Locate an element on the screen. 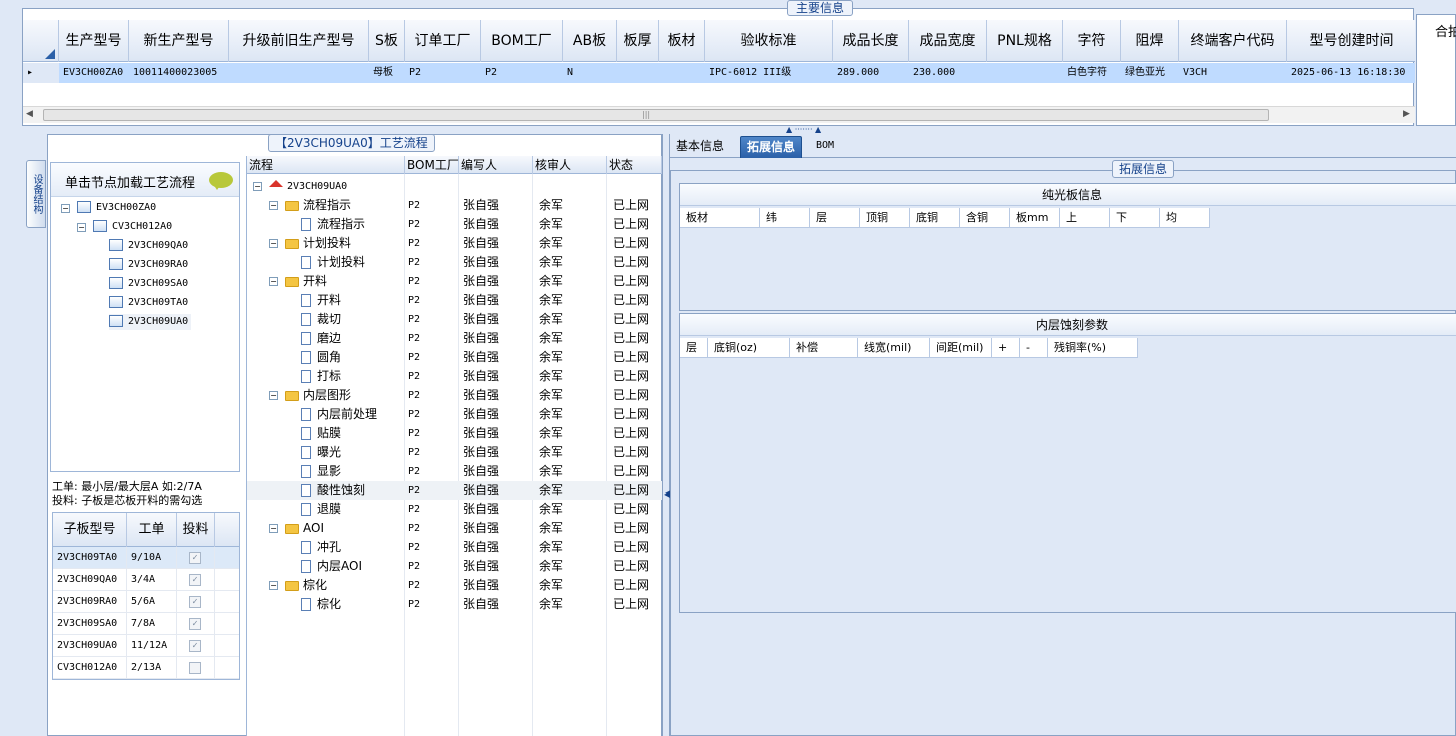 The height and width of the screenshot is (736, 1456). flow-row: 酸性蚀刻 P2 张自强 余军 已上网 is located at coordinates (454, 490).